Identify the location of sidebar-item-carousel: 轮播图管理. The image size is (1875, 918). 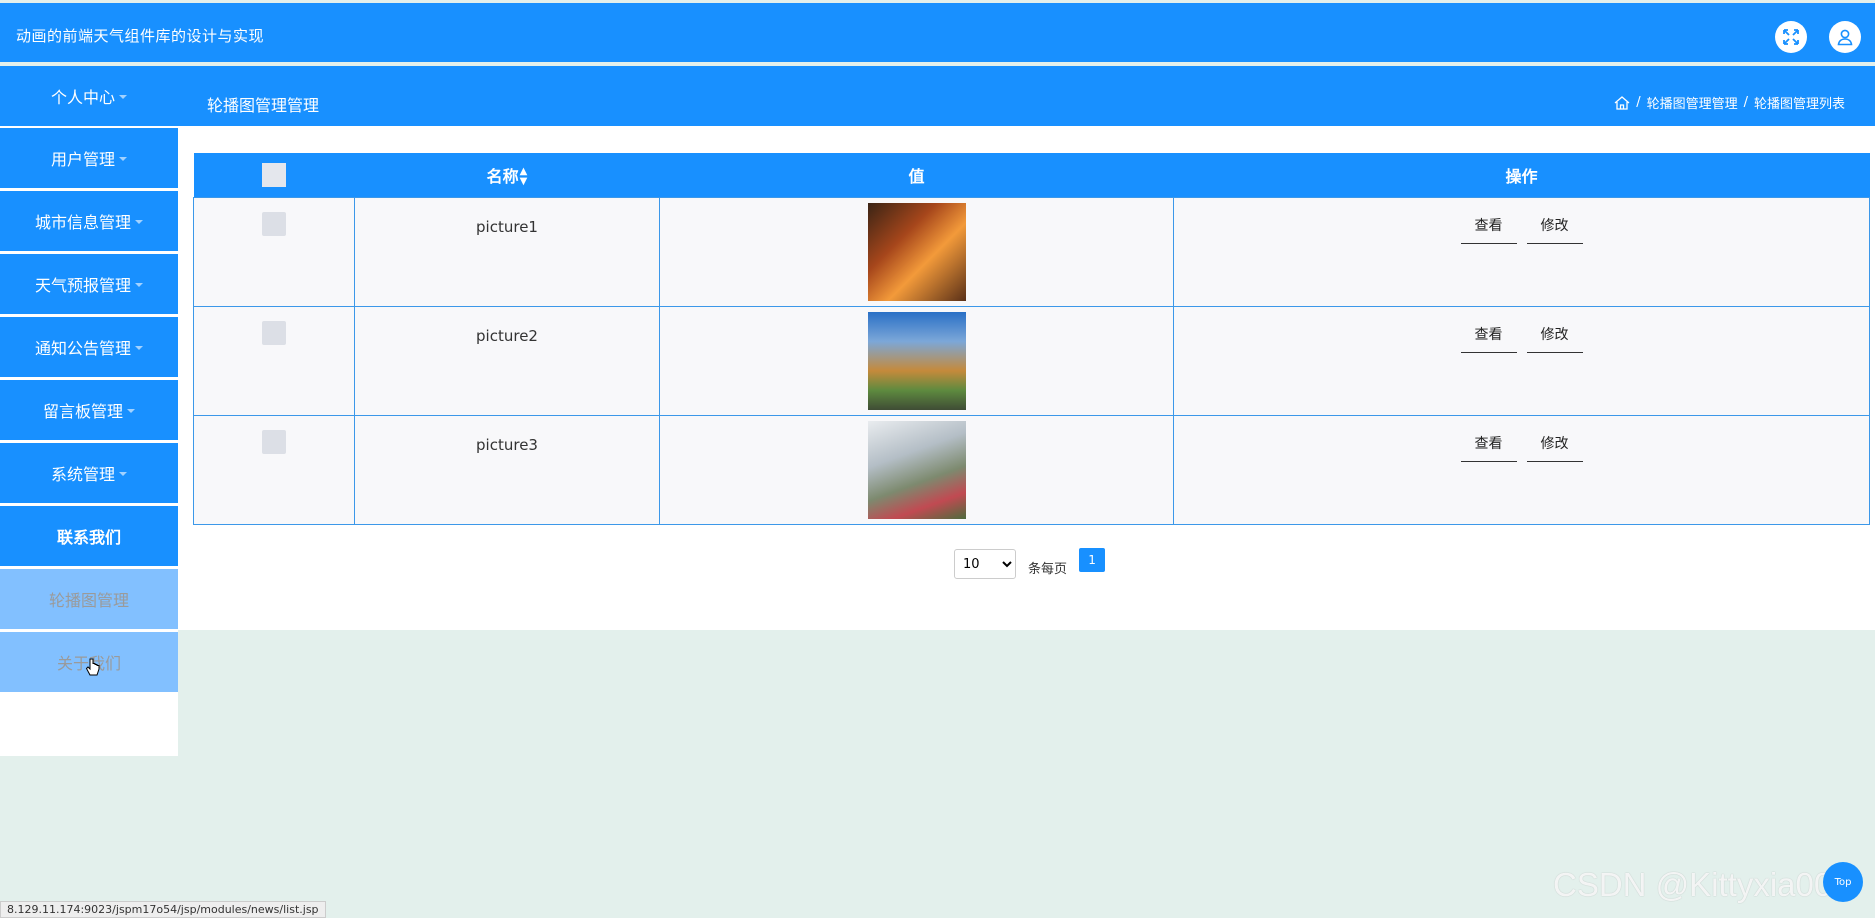
(89, 599).